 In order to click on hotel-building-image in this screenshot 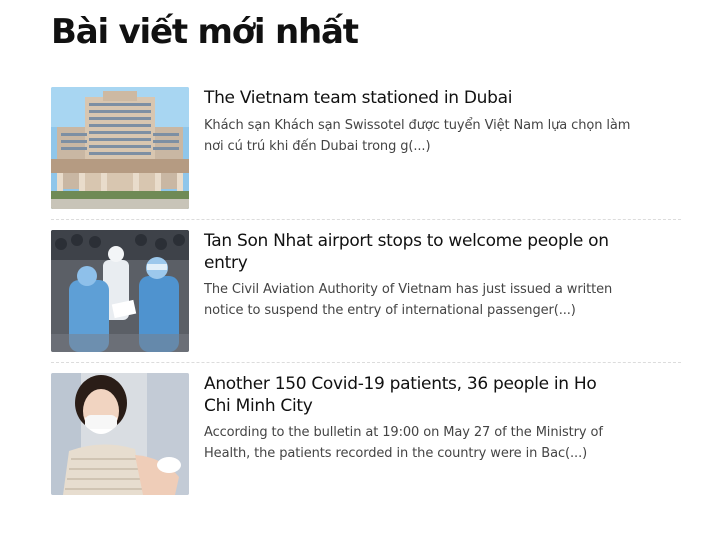, I will do `click(120, 148)`.